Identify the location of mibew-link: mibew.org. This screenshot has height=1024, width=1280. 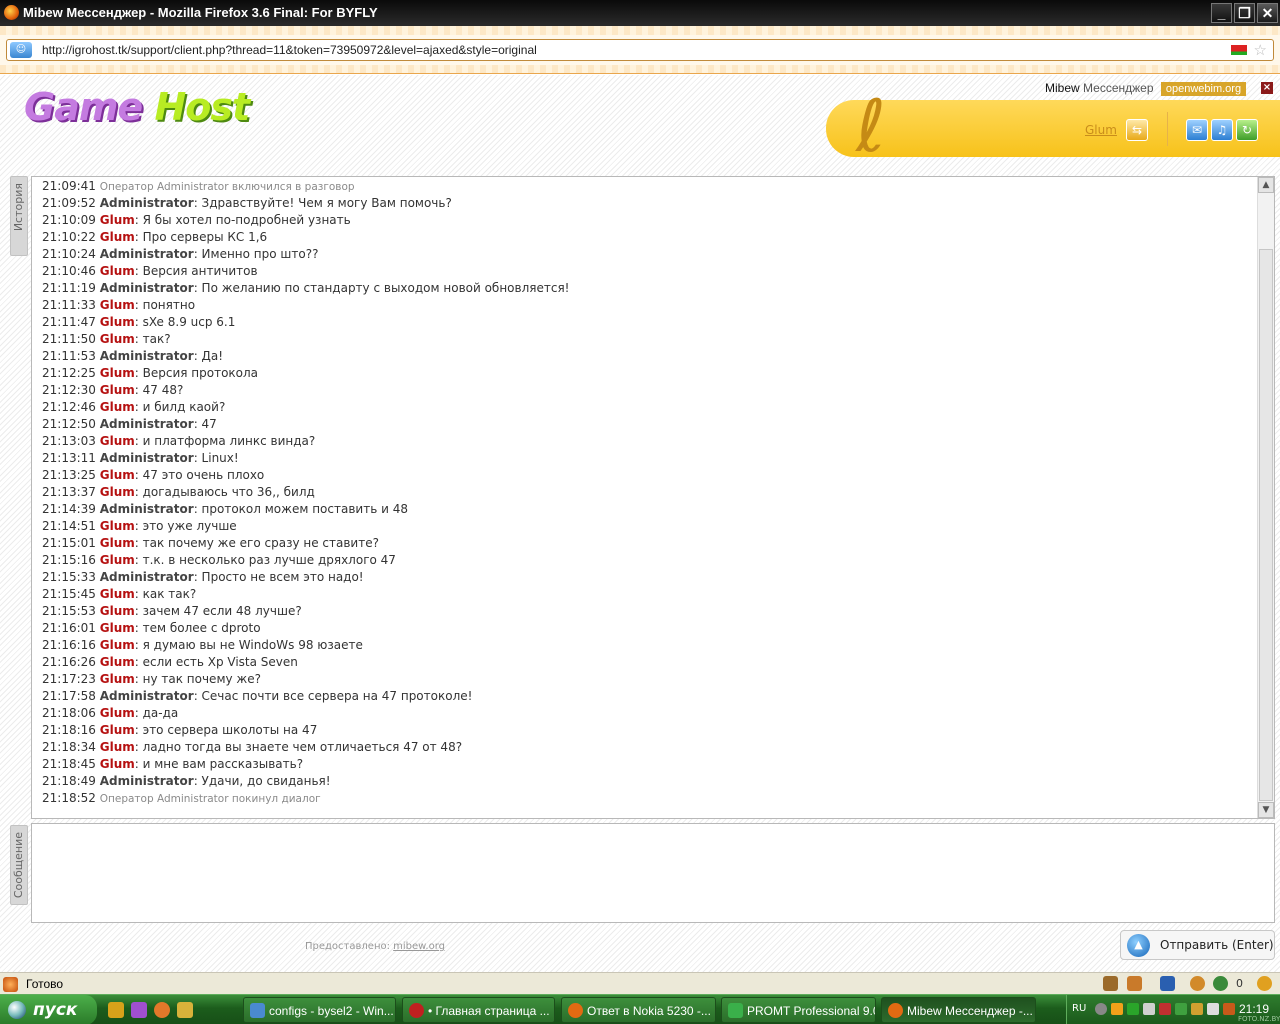
(419, 946).